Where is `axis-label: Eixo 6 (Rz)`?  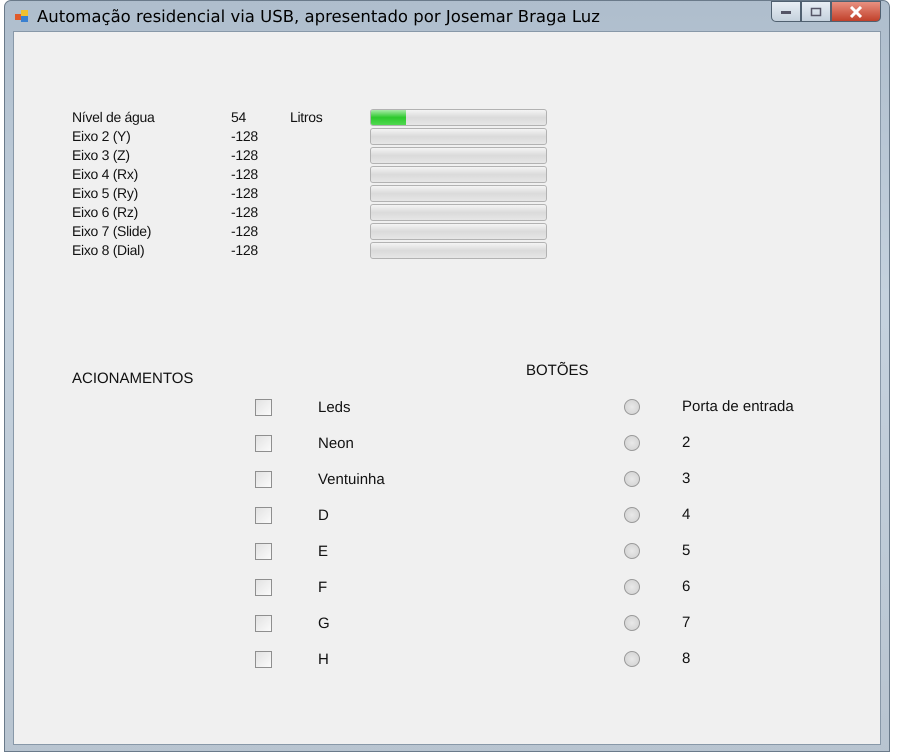
axis-label: Eixo 6 (Rz) is located at coordinates (105, 212).